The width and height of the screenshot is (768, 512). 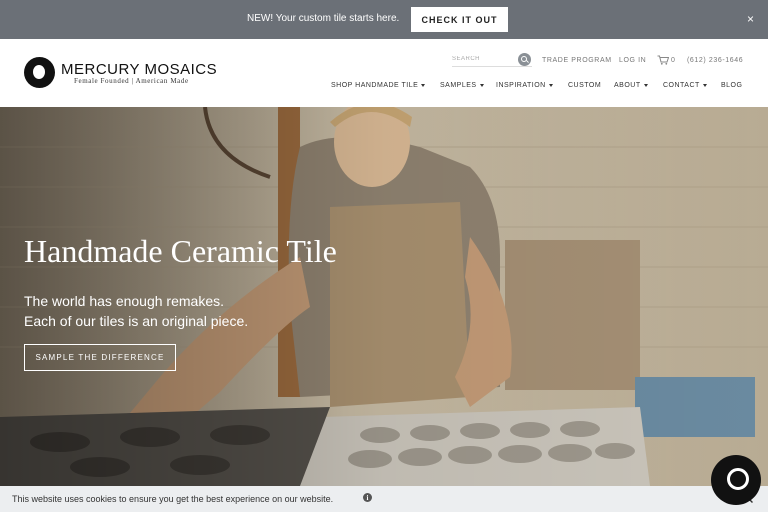 What do you see at coordinates (136, 321) in the screenshot?
I see `hero-subtitle-line-2: Each of our tiles is an original piece.` at bounding box center [136, 321].